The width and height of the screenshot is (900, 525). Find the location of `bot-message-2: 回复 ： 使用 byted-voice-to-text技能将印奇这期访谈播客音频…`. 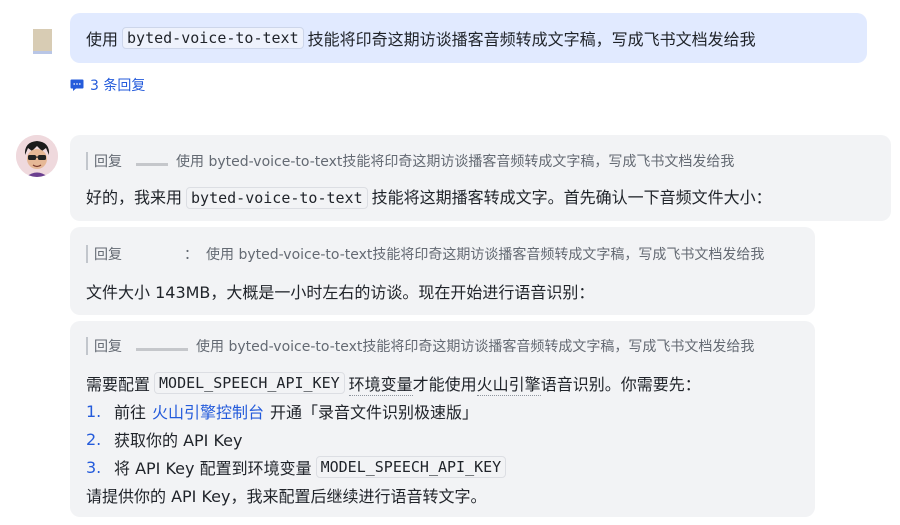

bot-message-2: 回复 ： 使用 byted-voice-to-text技能将印奇这期访谈播客音频… is located at coordinates (442, 271).